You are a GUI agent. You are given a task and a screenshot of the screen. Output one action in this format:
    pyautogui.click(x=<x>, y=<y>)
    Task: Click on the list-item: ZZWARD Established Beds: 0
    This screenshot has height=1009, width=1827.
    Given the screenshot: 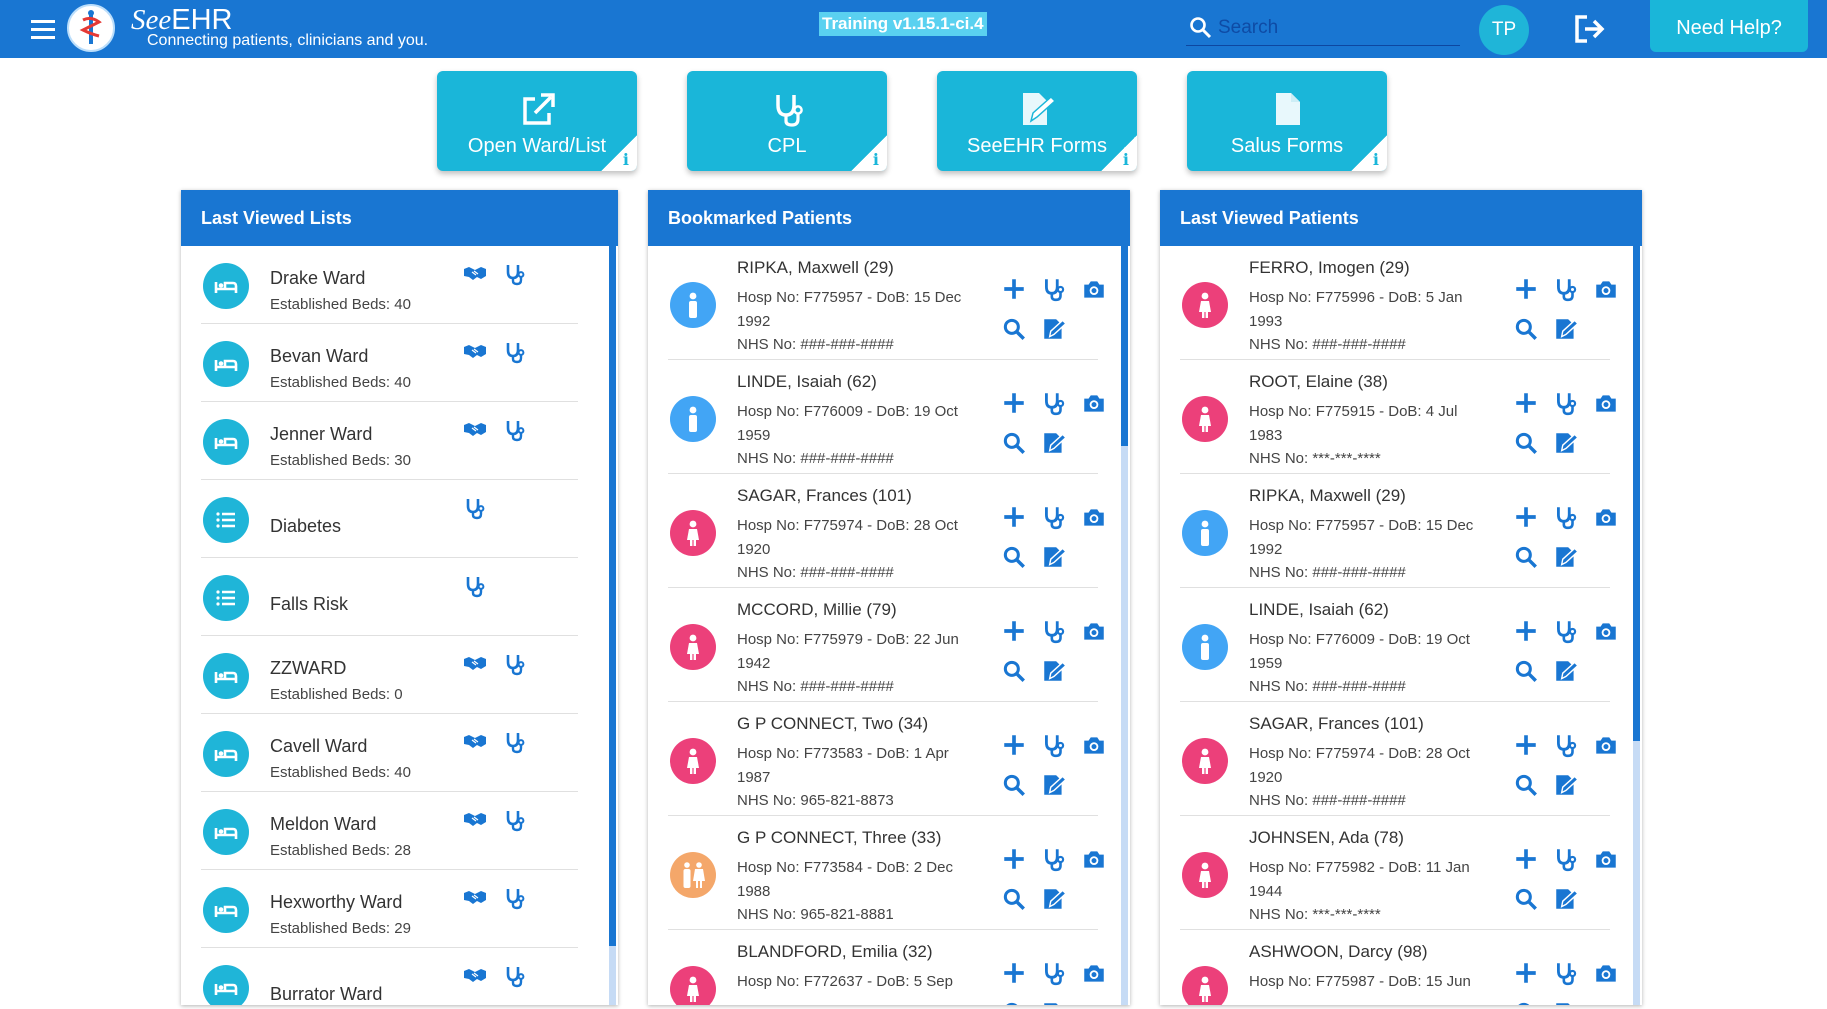 What is the action you would take?
    pyautogui.click(x=389, y=675)
    